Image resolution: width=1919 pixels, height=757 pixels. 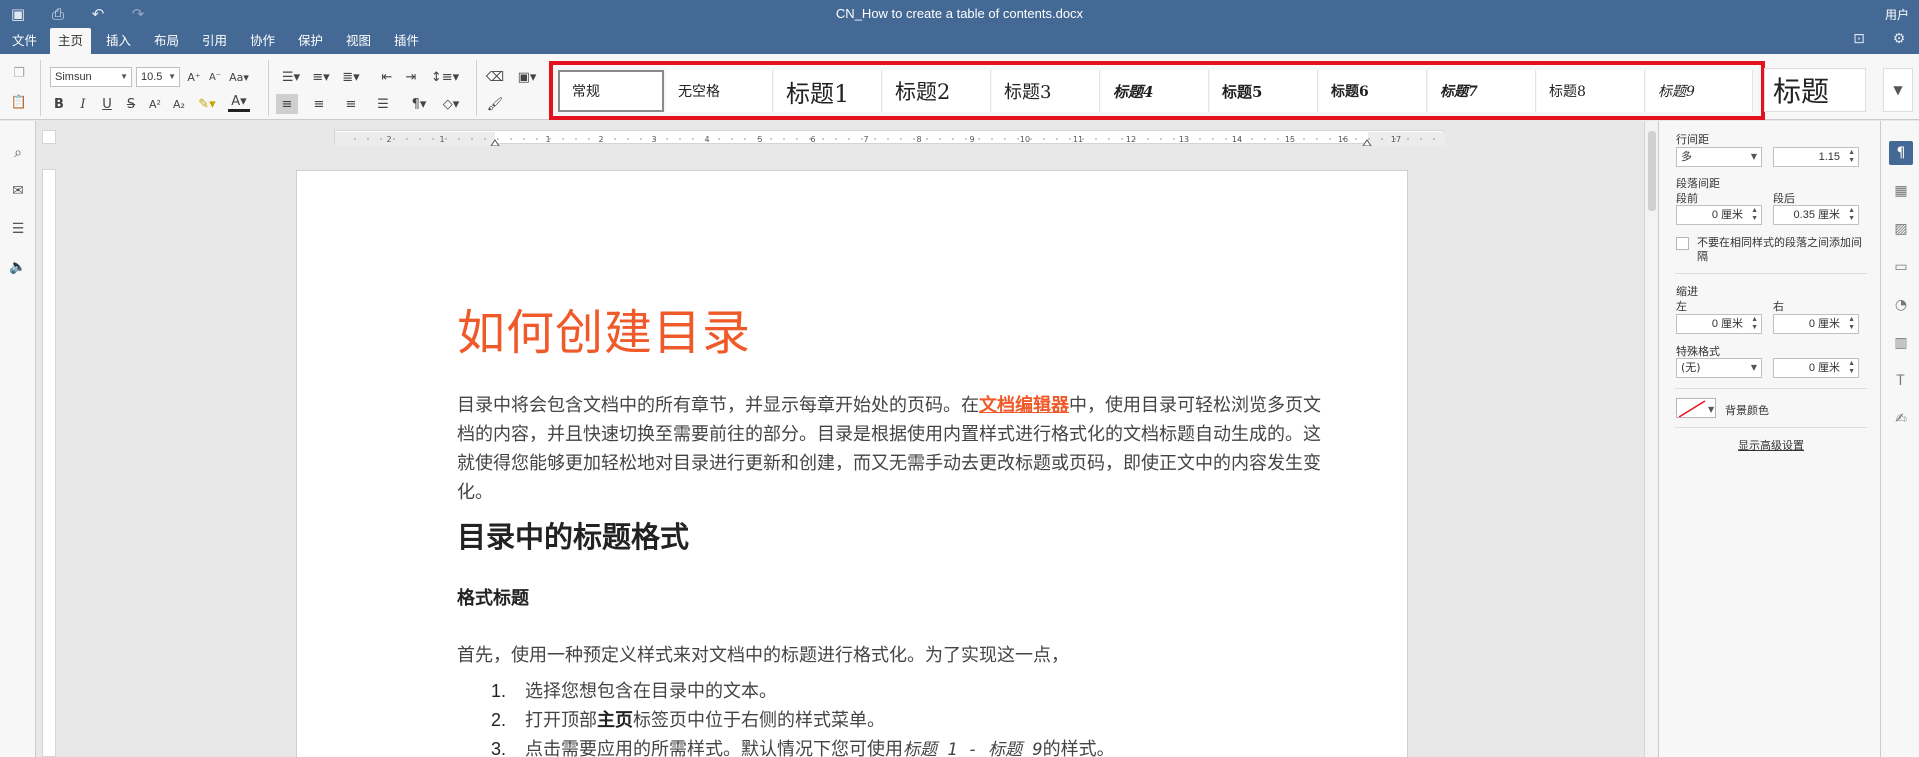 I want to click on style-heading-6: 标题6, so click(x=1373, y=91).